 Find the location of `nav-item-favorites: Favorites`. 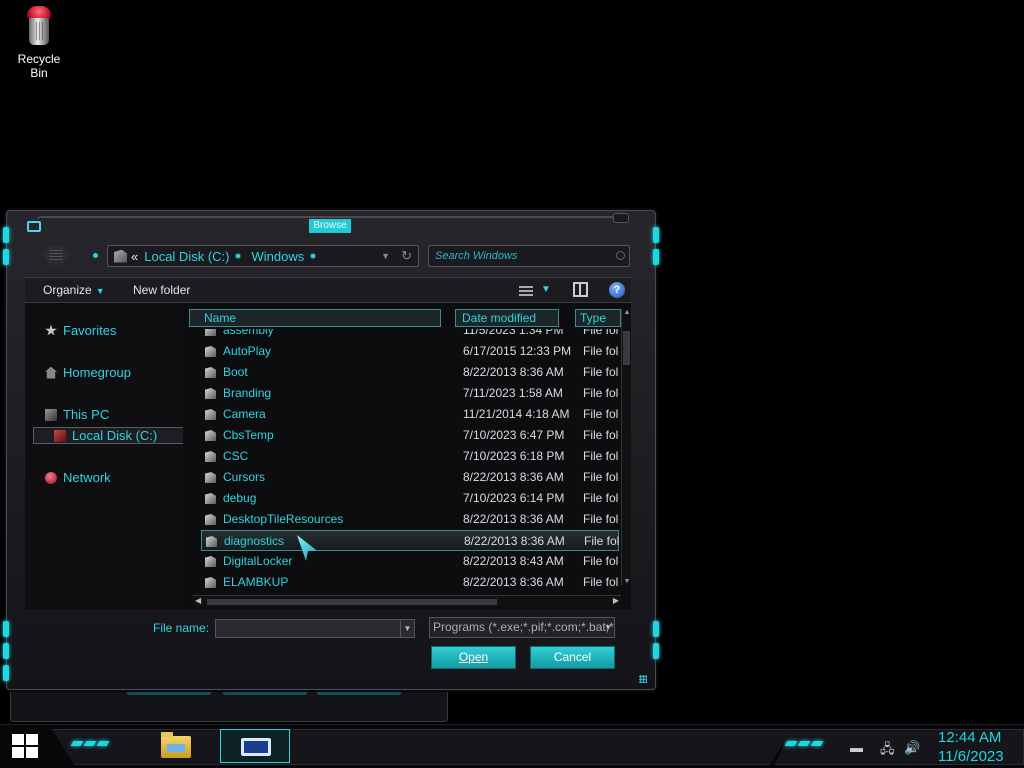

nav-item-favorites: Favorites is located at coordinates (80, 330).